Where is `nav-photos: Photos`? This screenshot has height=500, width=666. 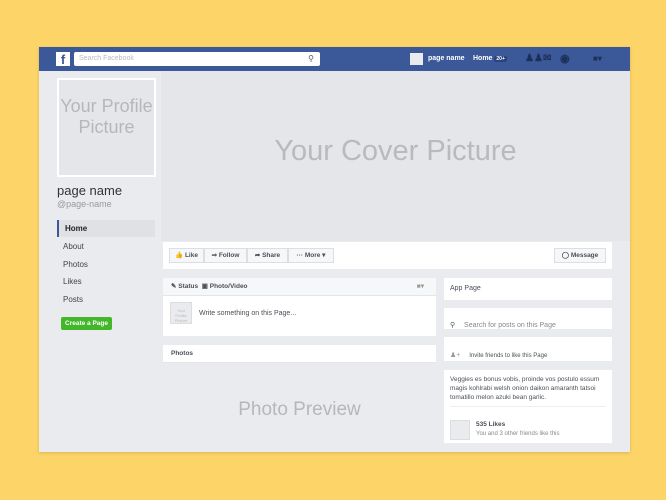 nav-photos: Photos is located at coordinates (106, 264).